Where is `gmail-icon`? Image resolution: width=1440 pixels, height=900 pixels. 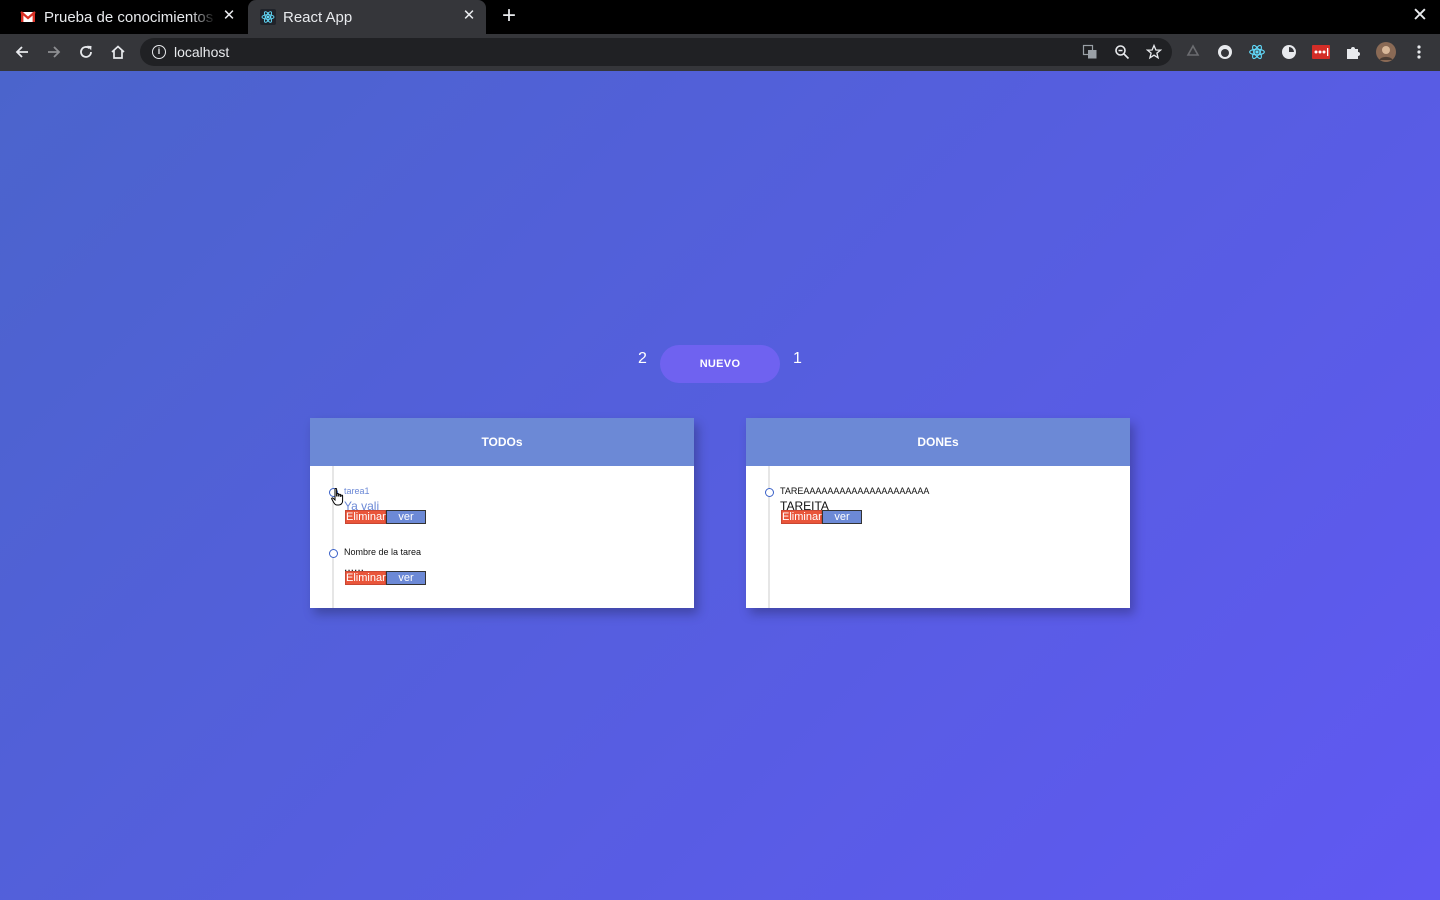
gmail-icon is located at coordinates (28, 17).